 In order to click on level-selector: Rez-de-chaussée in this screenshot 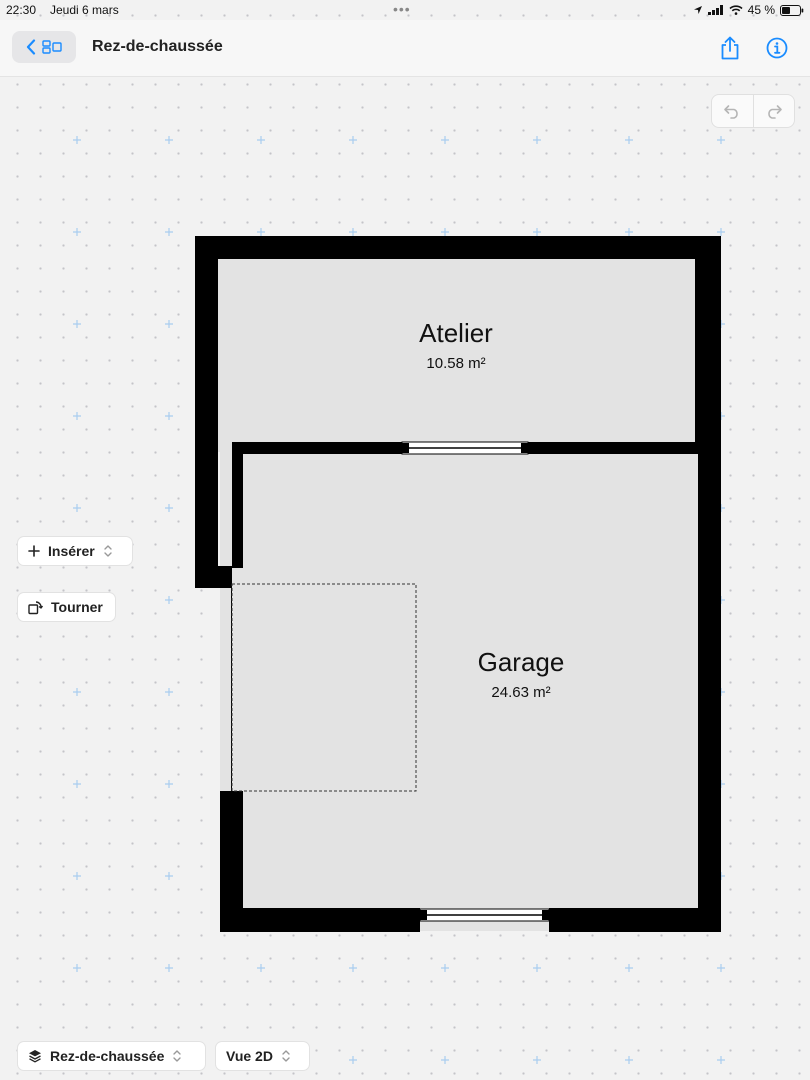, I will do `click(111, 1056)`.